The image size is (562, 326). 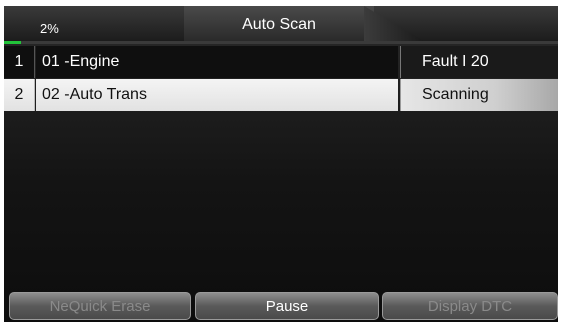 I want to click on row-index: 1, so click(x=19, y=62).